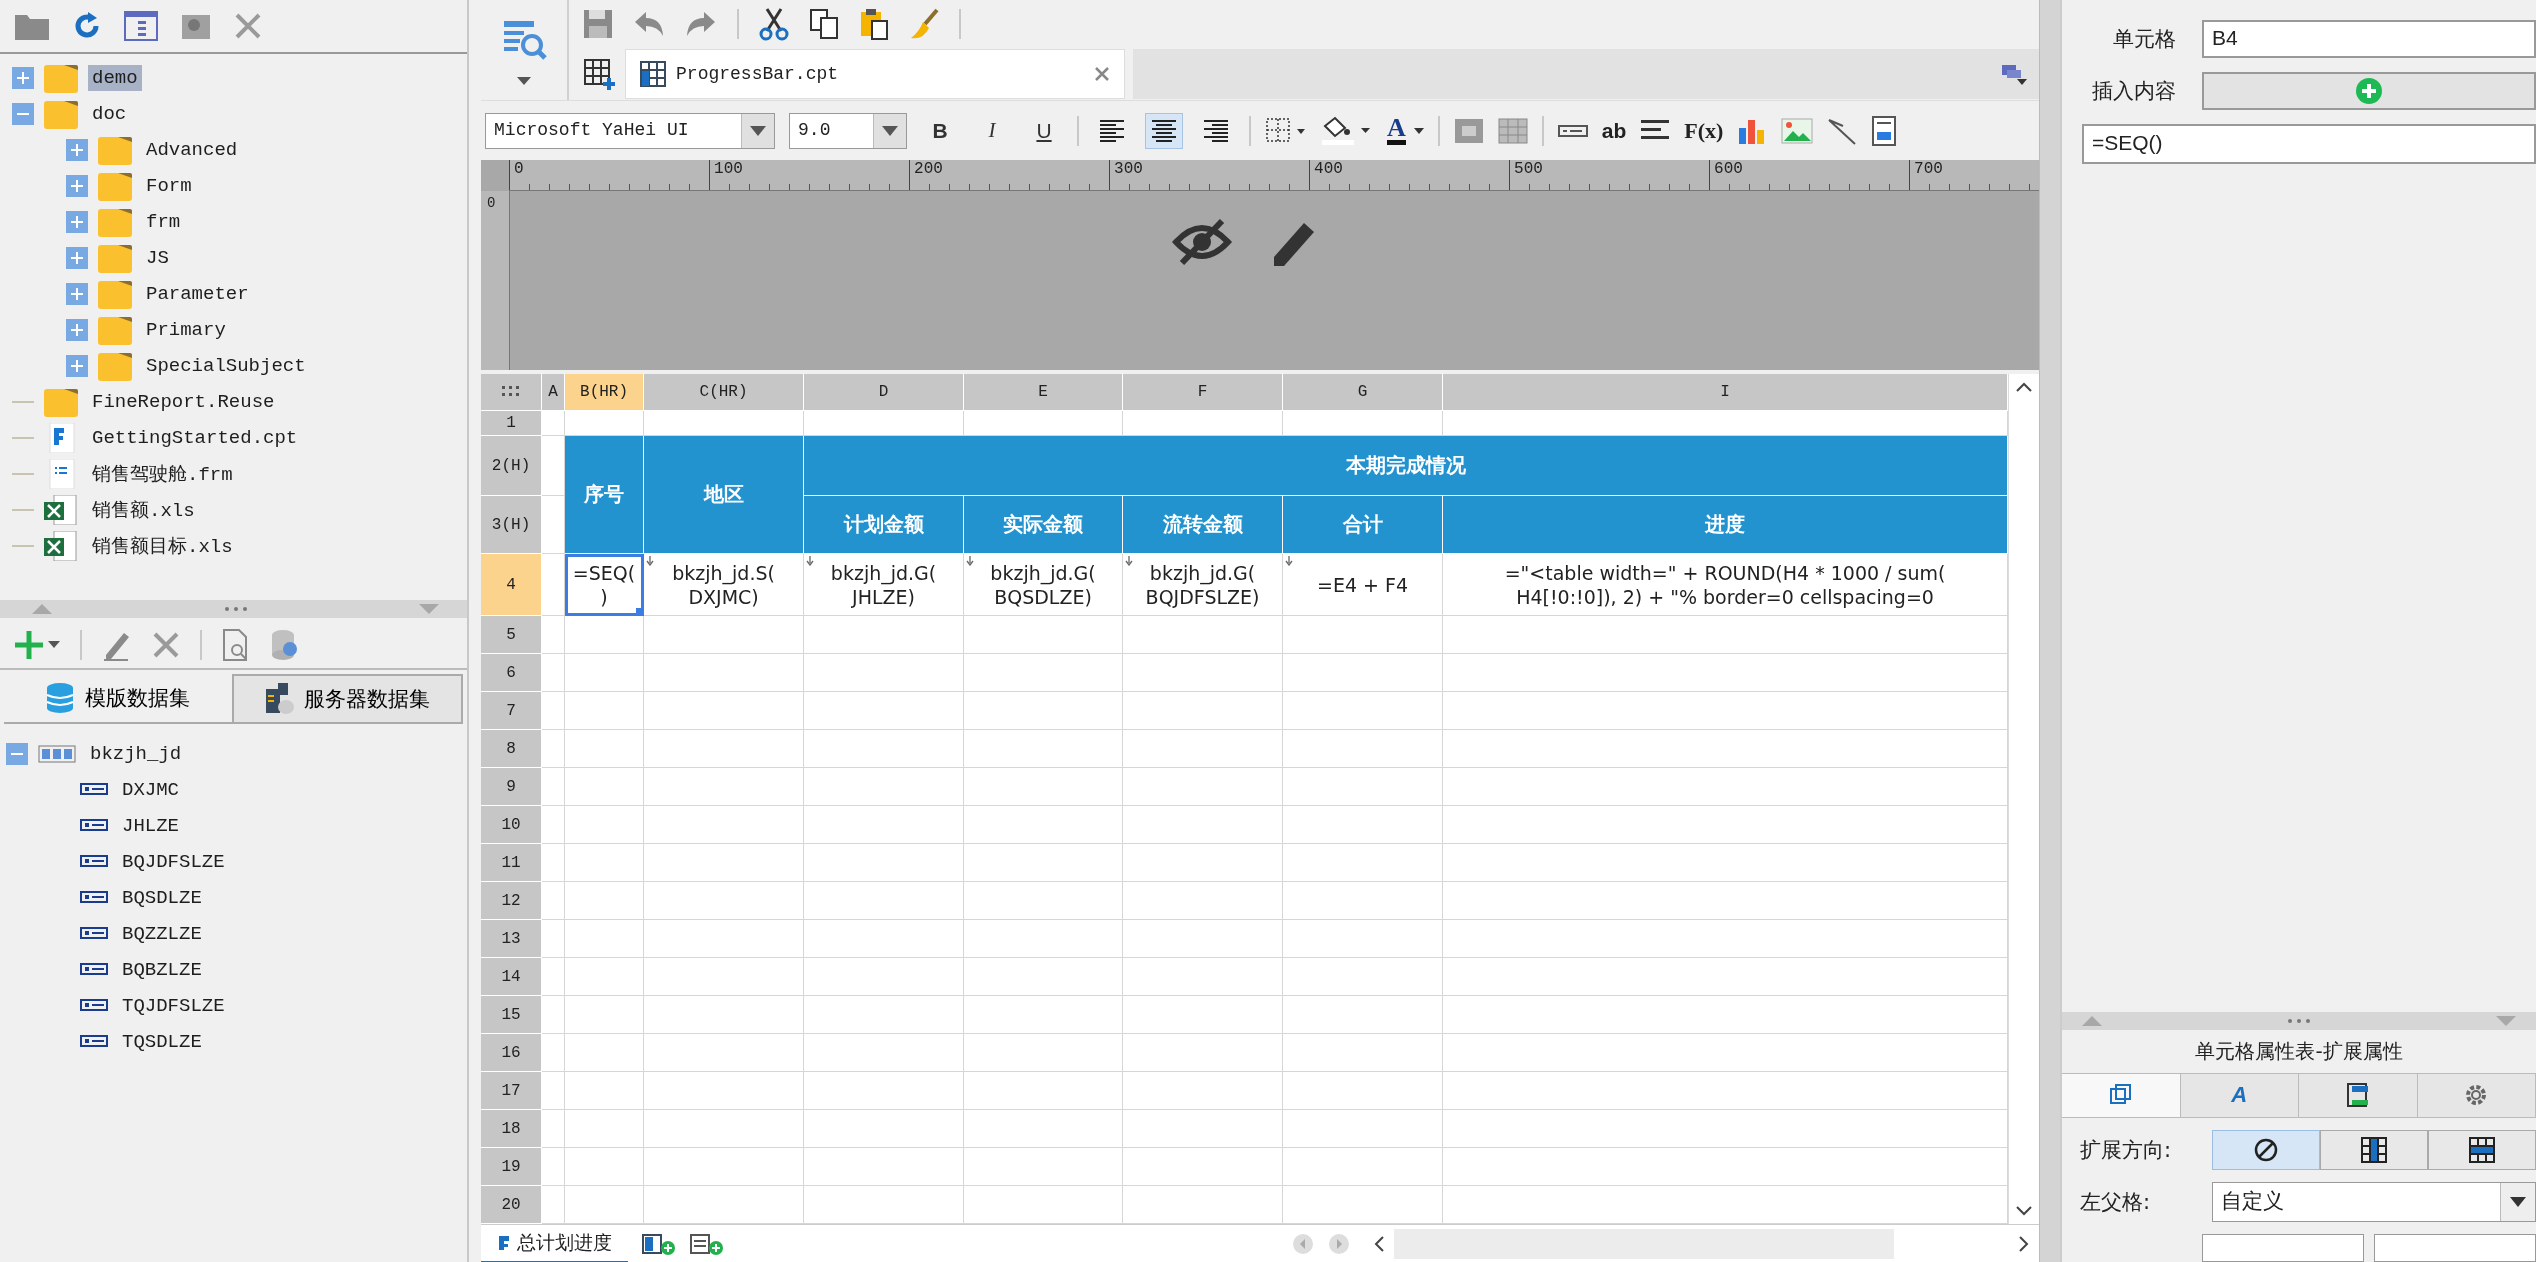 This screenshot has width=2536, height=1262. I want to click on insert-content-button, so click(2369, 91).